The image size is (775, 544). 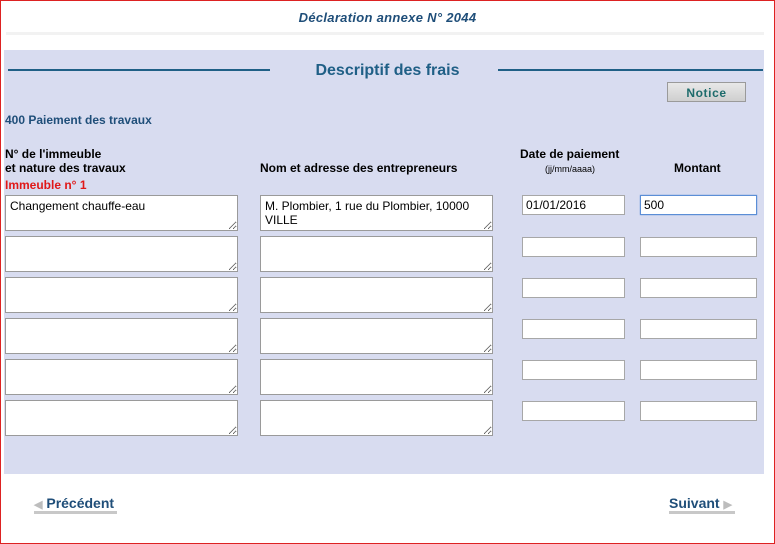 I want to click on arrow-left-icon: ◀, so click(x=38, y=505).